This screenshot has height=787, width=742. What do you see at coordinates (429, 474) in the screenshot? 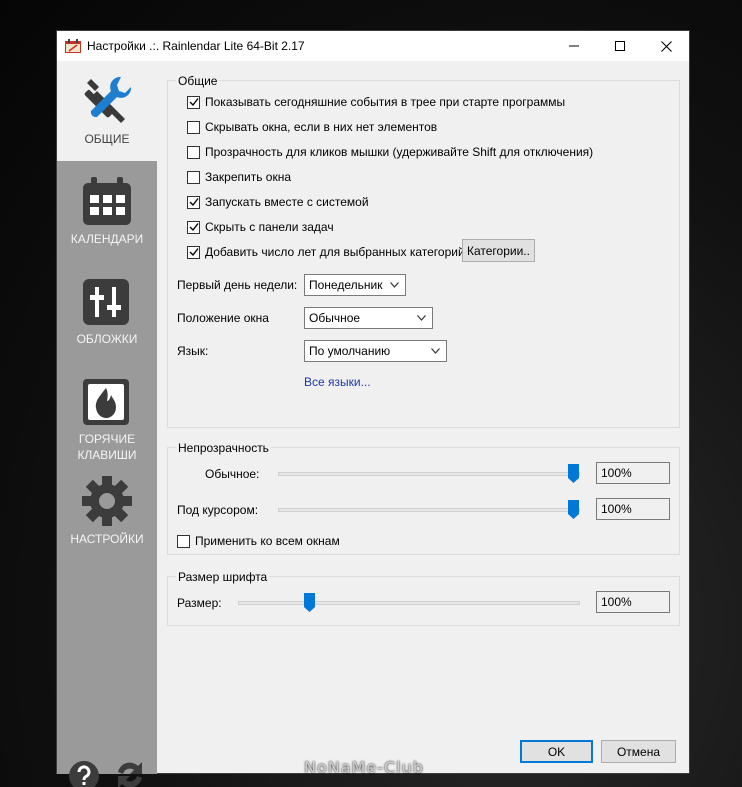
I see `opacity-normal-track` at bounding box center [429, 474].